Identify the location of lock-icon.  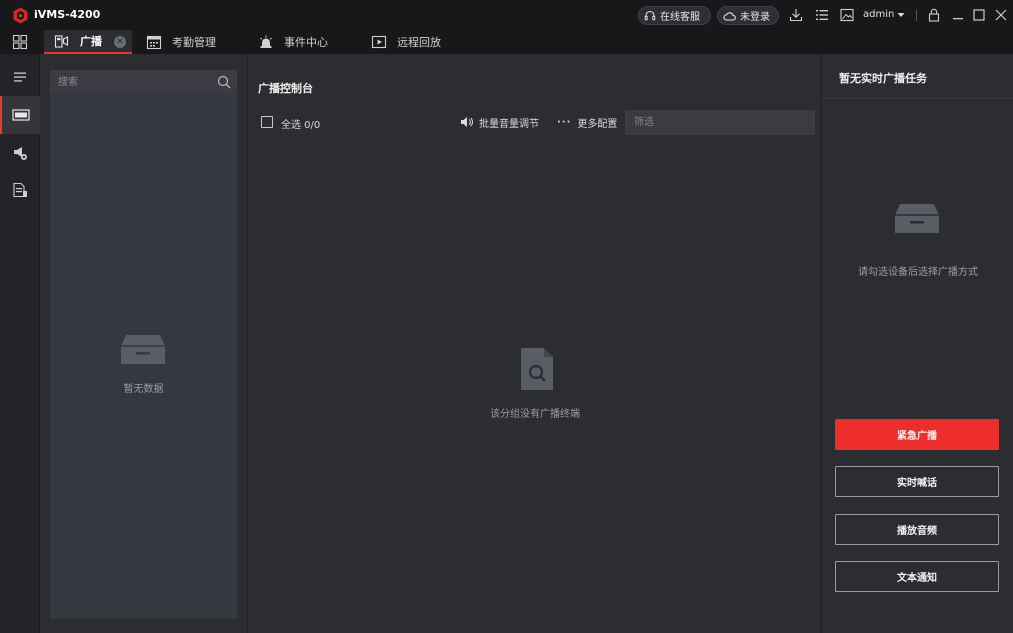
(934, 15).